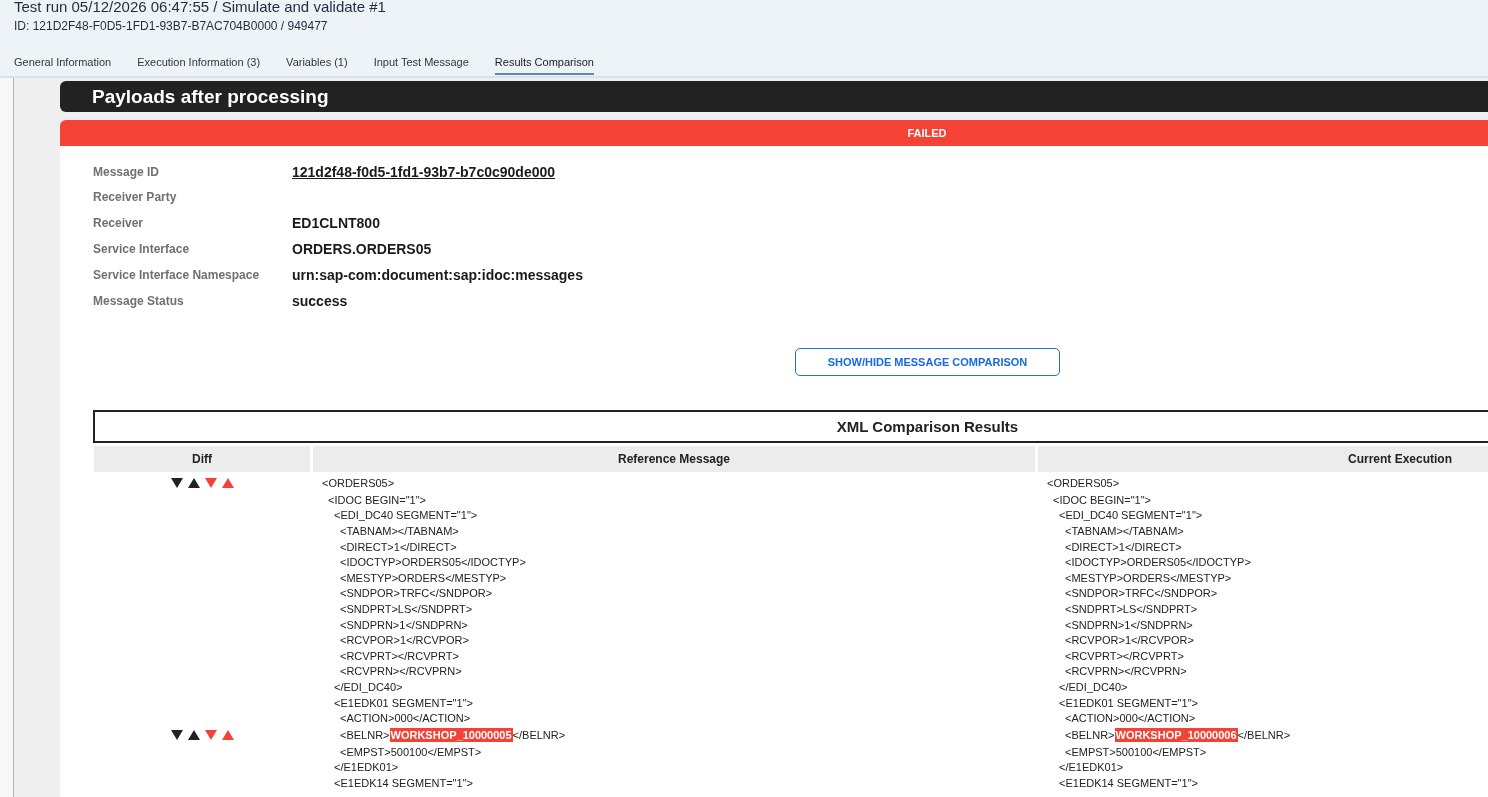 This screenshot has height=797, width=1488. What do you see at coordinates (139, 301) in the screenshot?
I see `field-label: Message Status` at bounding box center [139, 301].